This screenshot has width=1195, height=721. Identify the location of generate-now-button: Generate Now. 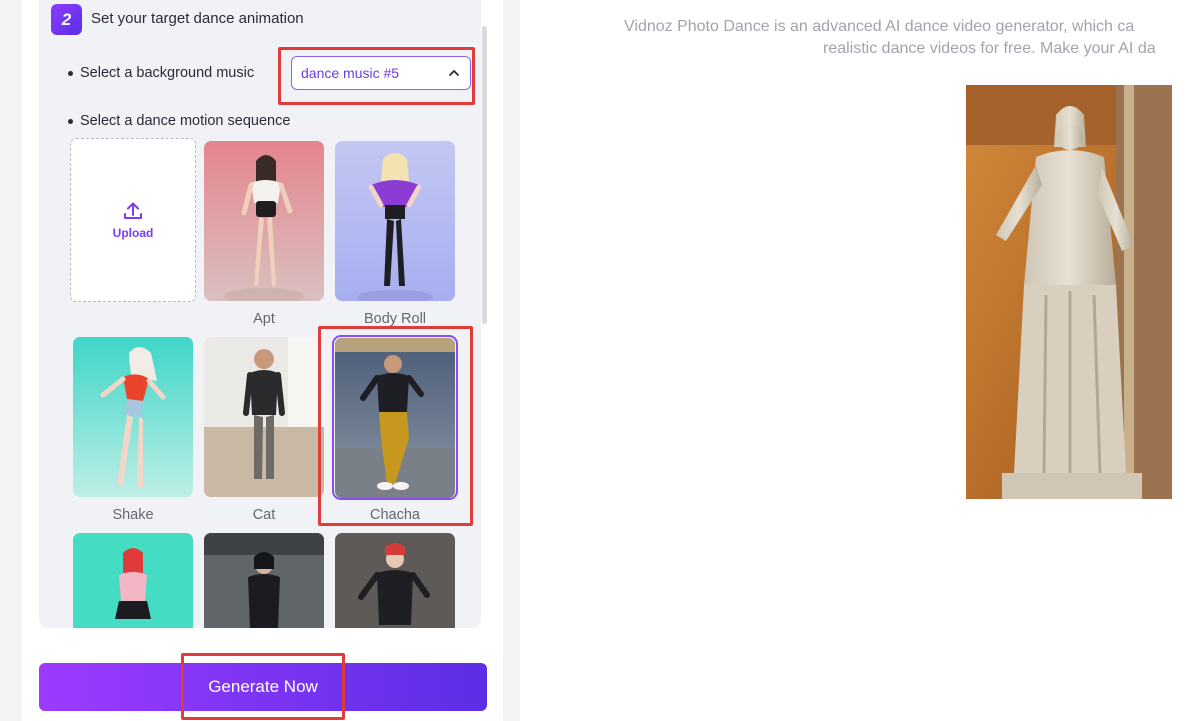
(263, 687).